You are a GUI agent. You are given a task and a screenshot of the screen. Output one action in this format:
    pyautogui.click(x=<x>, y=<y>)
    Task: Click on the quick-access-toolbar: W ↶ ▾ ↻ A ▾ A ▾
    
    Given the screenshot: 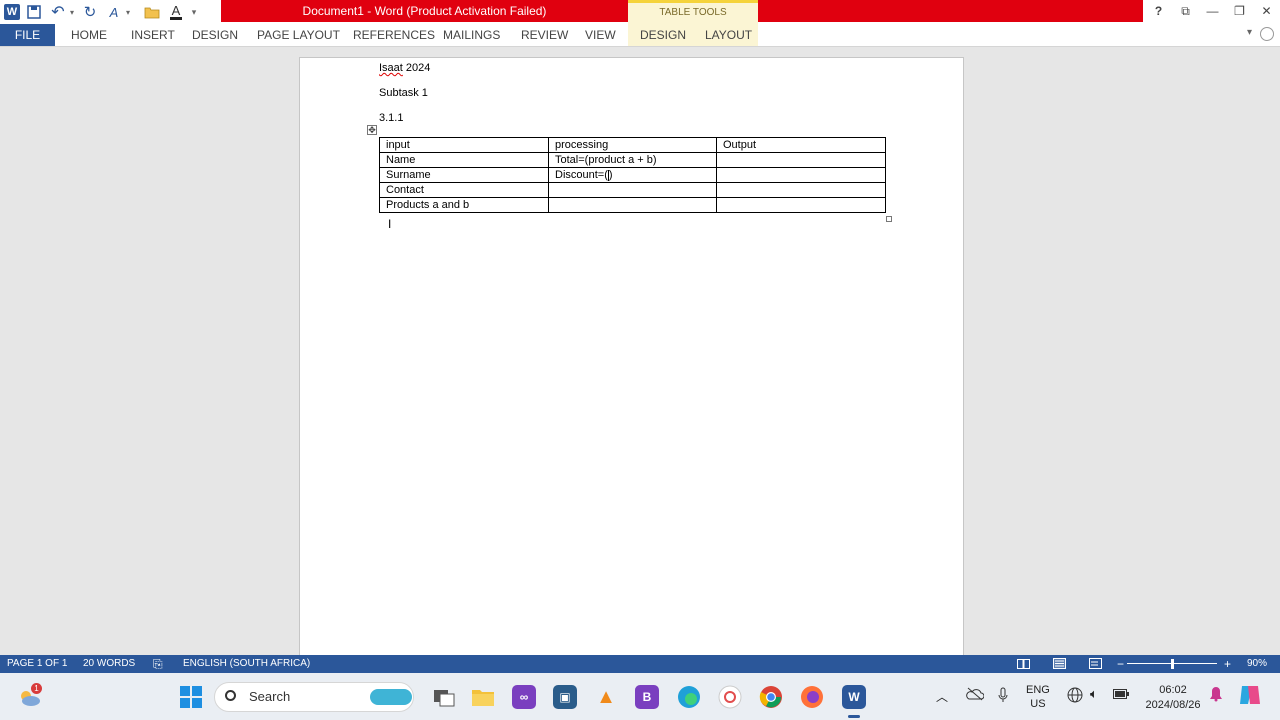 What is the action you would take?
    pyautogui.click(x=99, y=12)
    